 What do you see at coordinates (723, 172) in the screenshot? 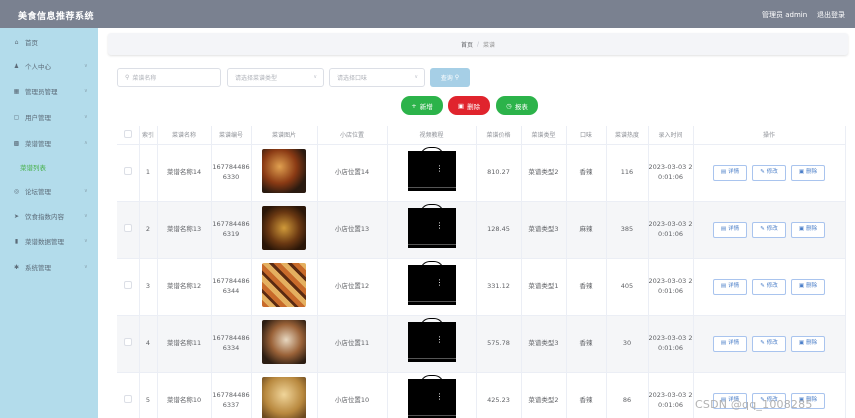
I see `detail-icon: ▤` at bounding box center [723, 172].